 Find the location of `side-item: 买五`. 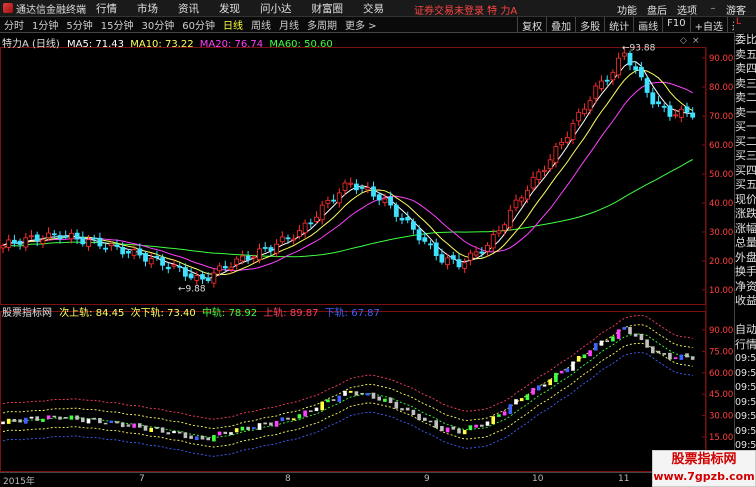

side-item: 买五 is located at coordinates (745, 185).